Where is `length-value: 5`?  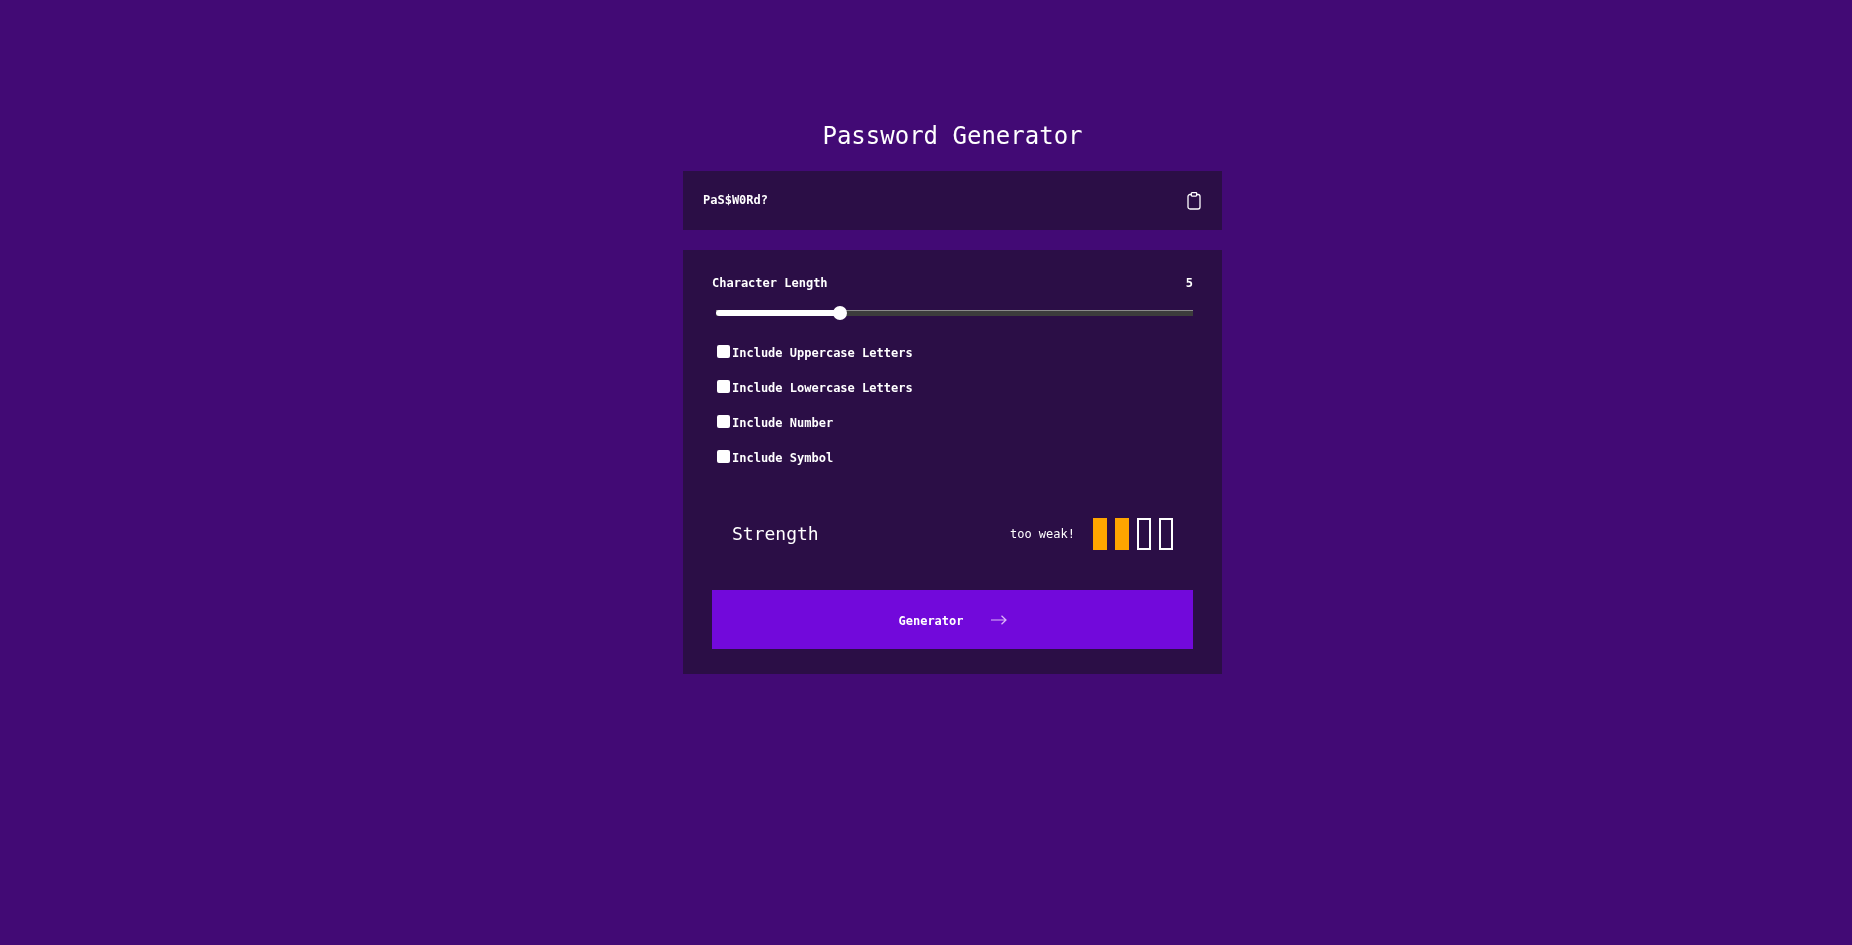
length-value: 5 is located at coordinates (1189, 283).